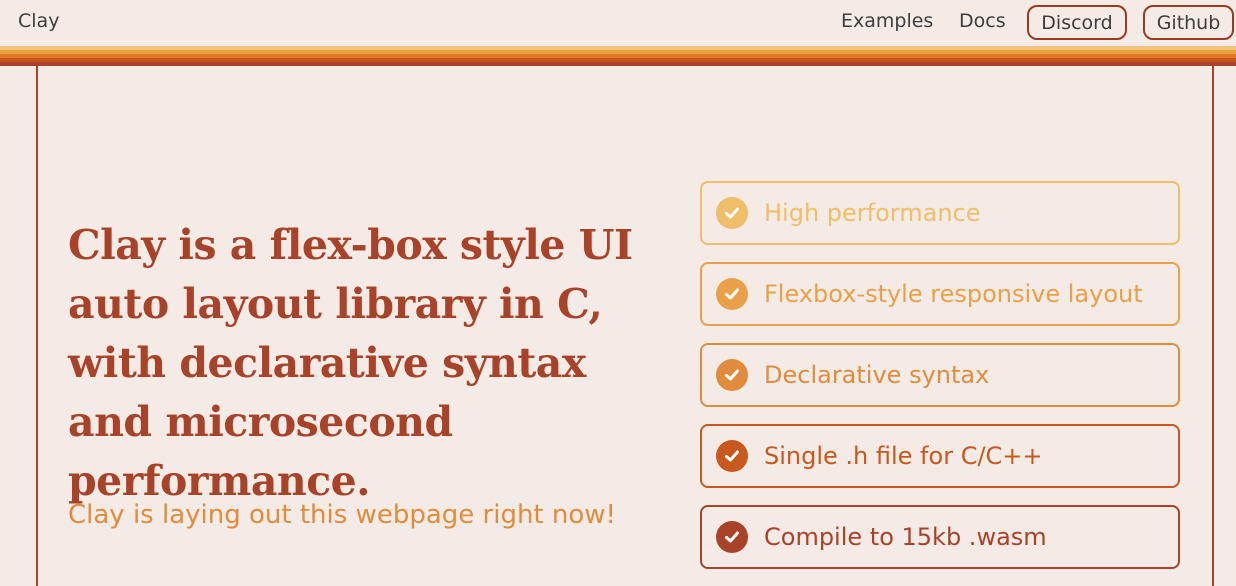 The width and height of the screenshot is (1236, 586). I want to click on feature-label: Flexbox-style responsive layout, so click(953, 294).